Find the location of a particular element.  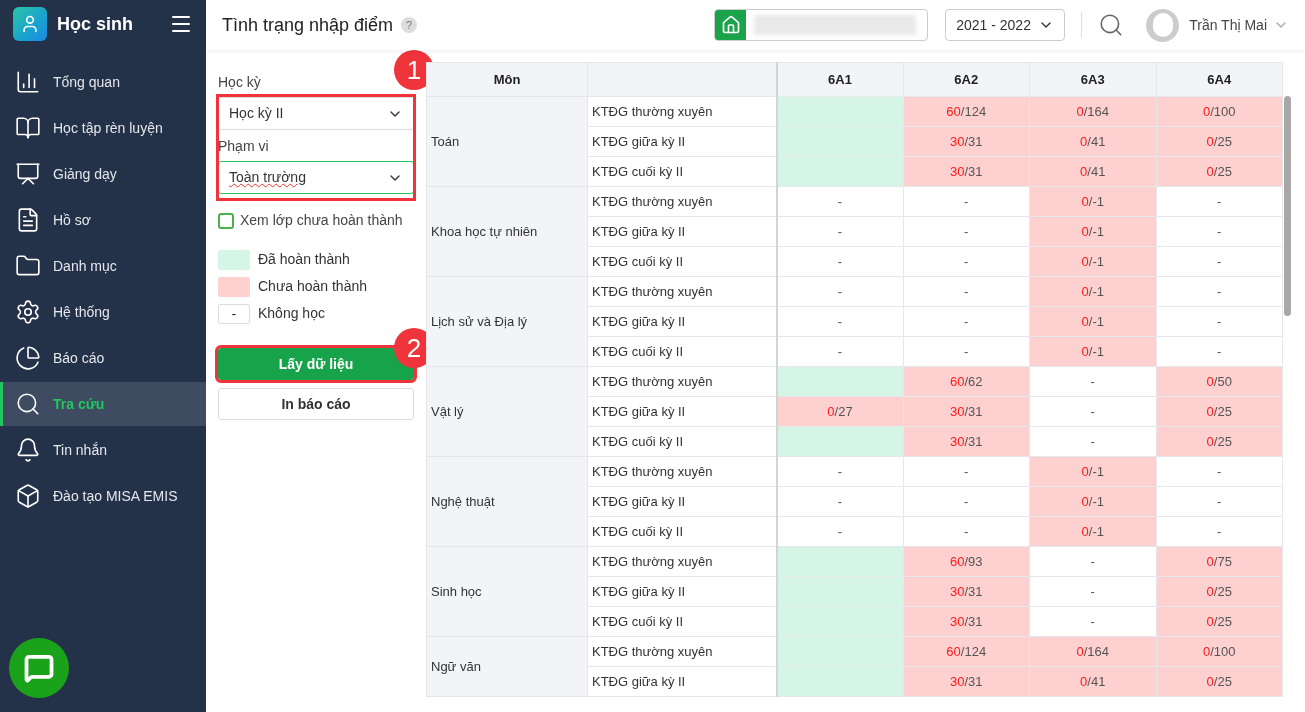

sidebar-item: Tổng quan is located at coordinates (103, 82).